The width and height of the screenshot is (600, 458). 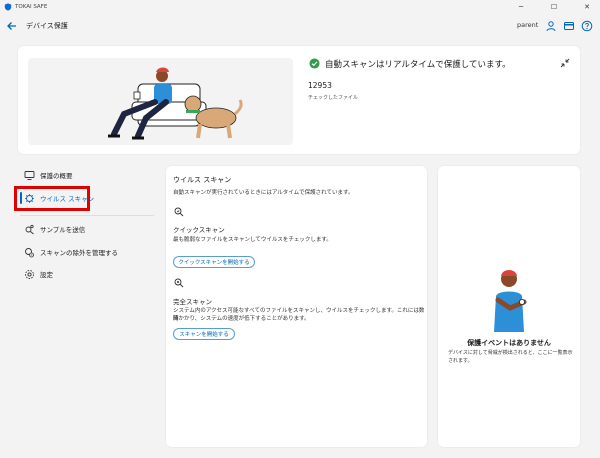 What do you see at coordinates (29, 175) in the screenshot?
I see `monitor-icon` at bounding box center [29, 175].